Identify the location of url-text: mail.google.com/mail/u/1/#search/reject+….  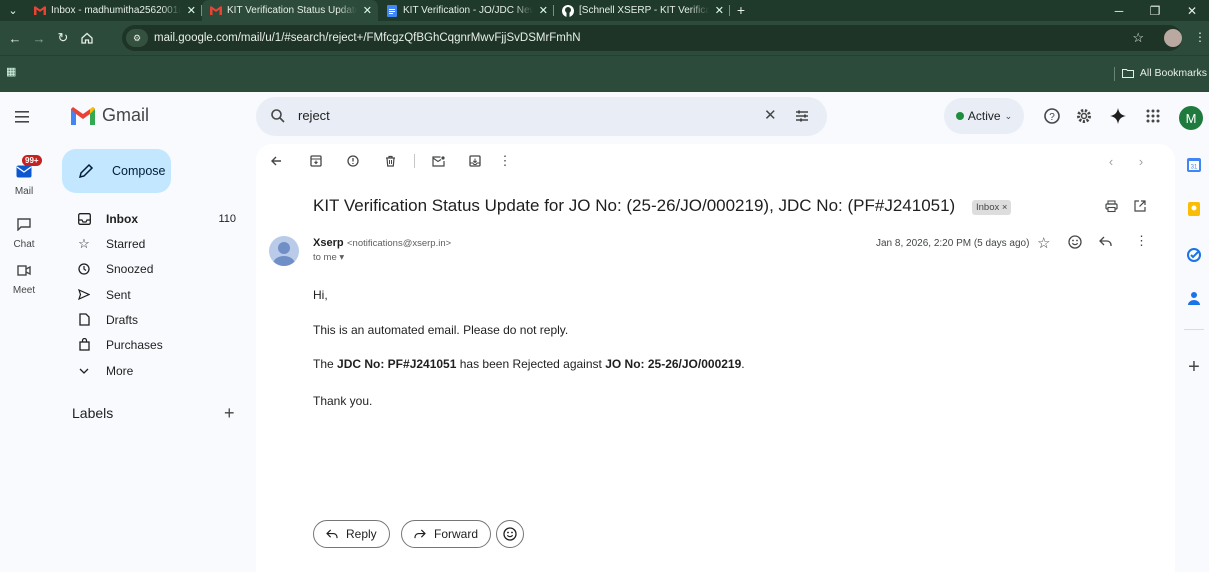
(367, 38).